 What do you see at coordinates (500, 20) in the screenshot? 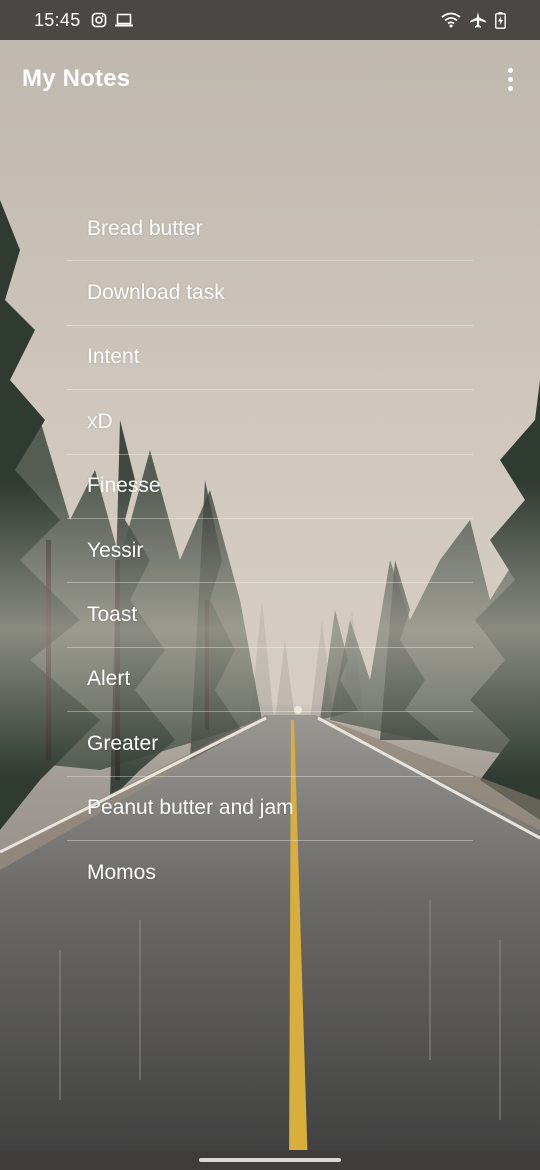
I see `battery-charging-icon` at bounding box center [500, 20].